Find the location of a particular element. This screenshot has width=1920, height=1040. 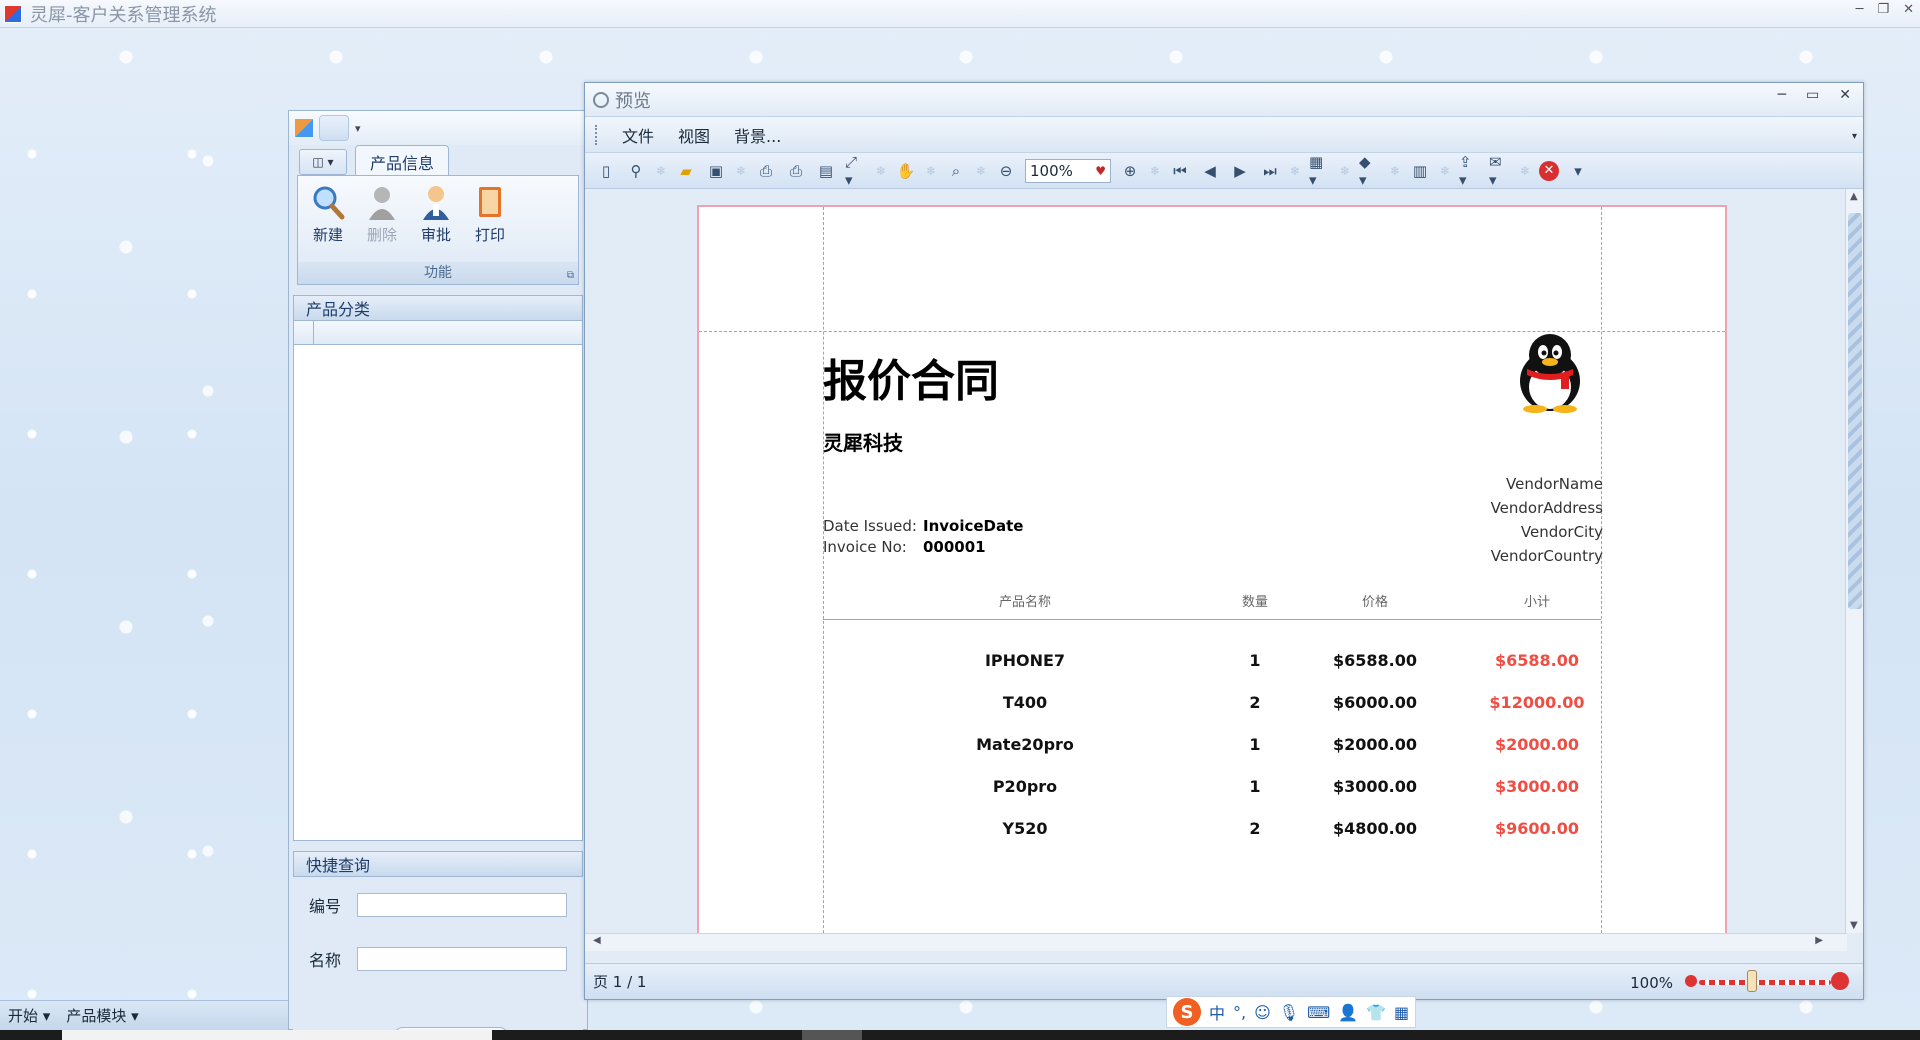

watermark-icon: ▥ is located at coordinates (1420, 171).